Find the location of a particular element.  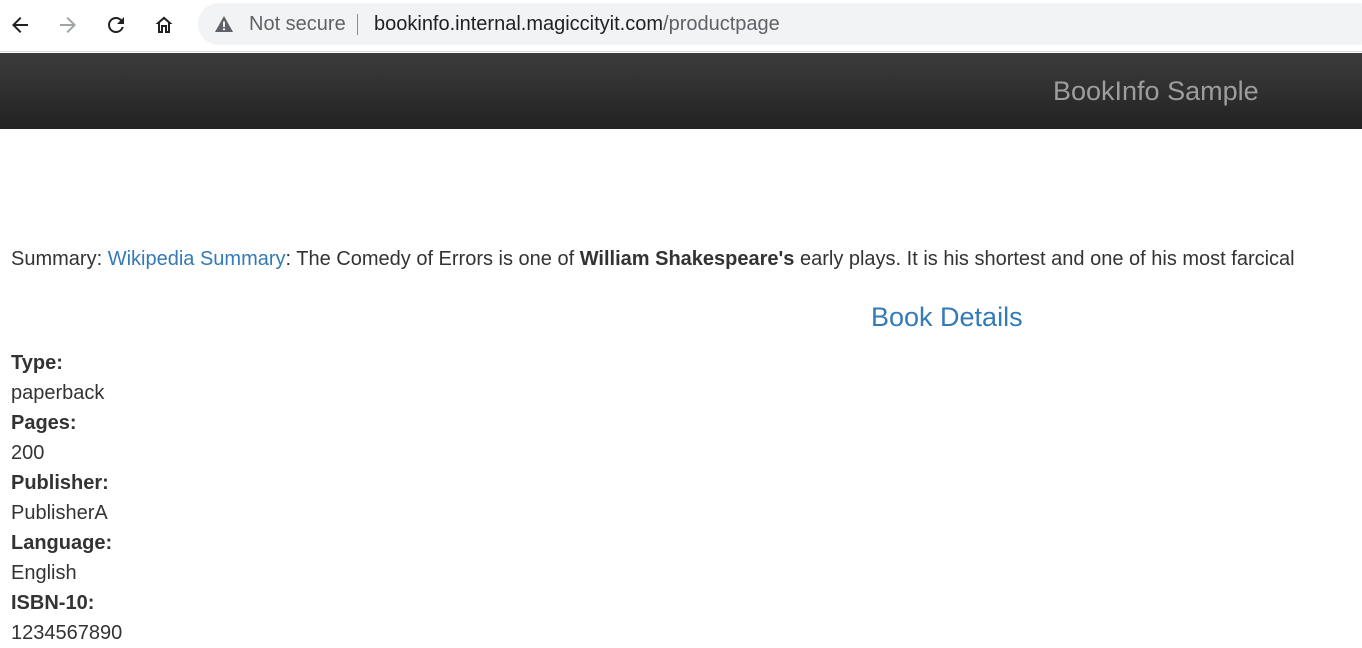

navbar-brand-link: BookInfo Sample is located at coordinates (1156, 91).